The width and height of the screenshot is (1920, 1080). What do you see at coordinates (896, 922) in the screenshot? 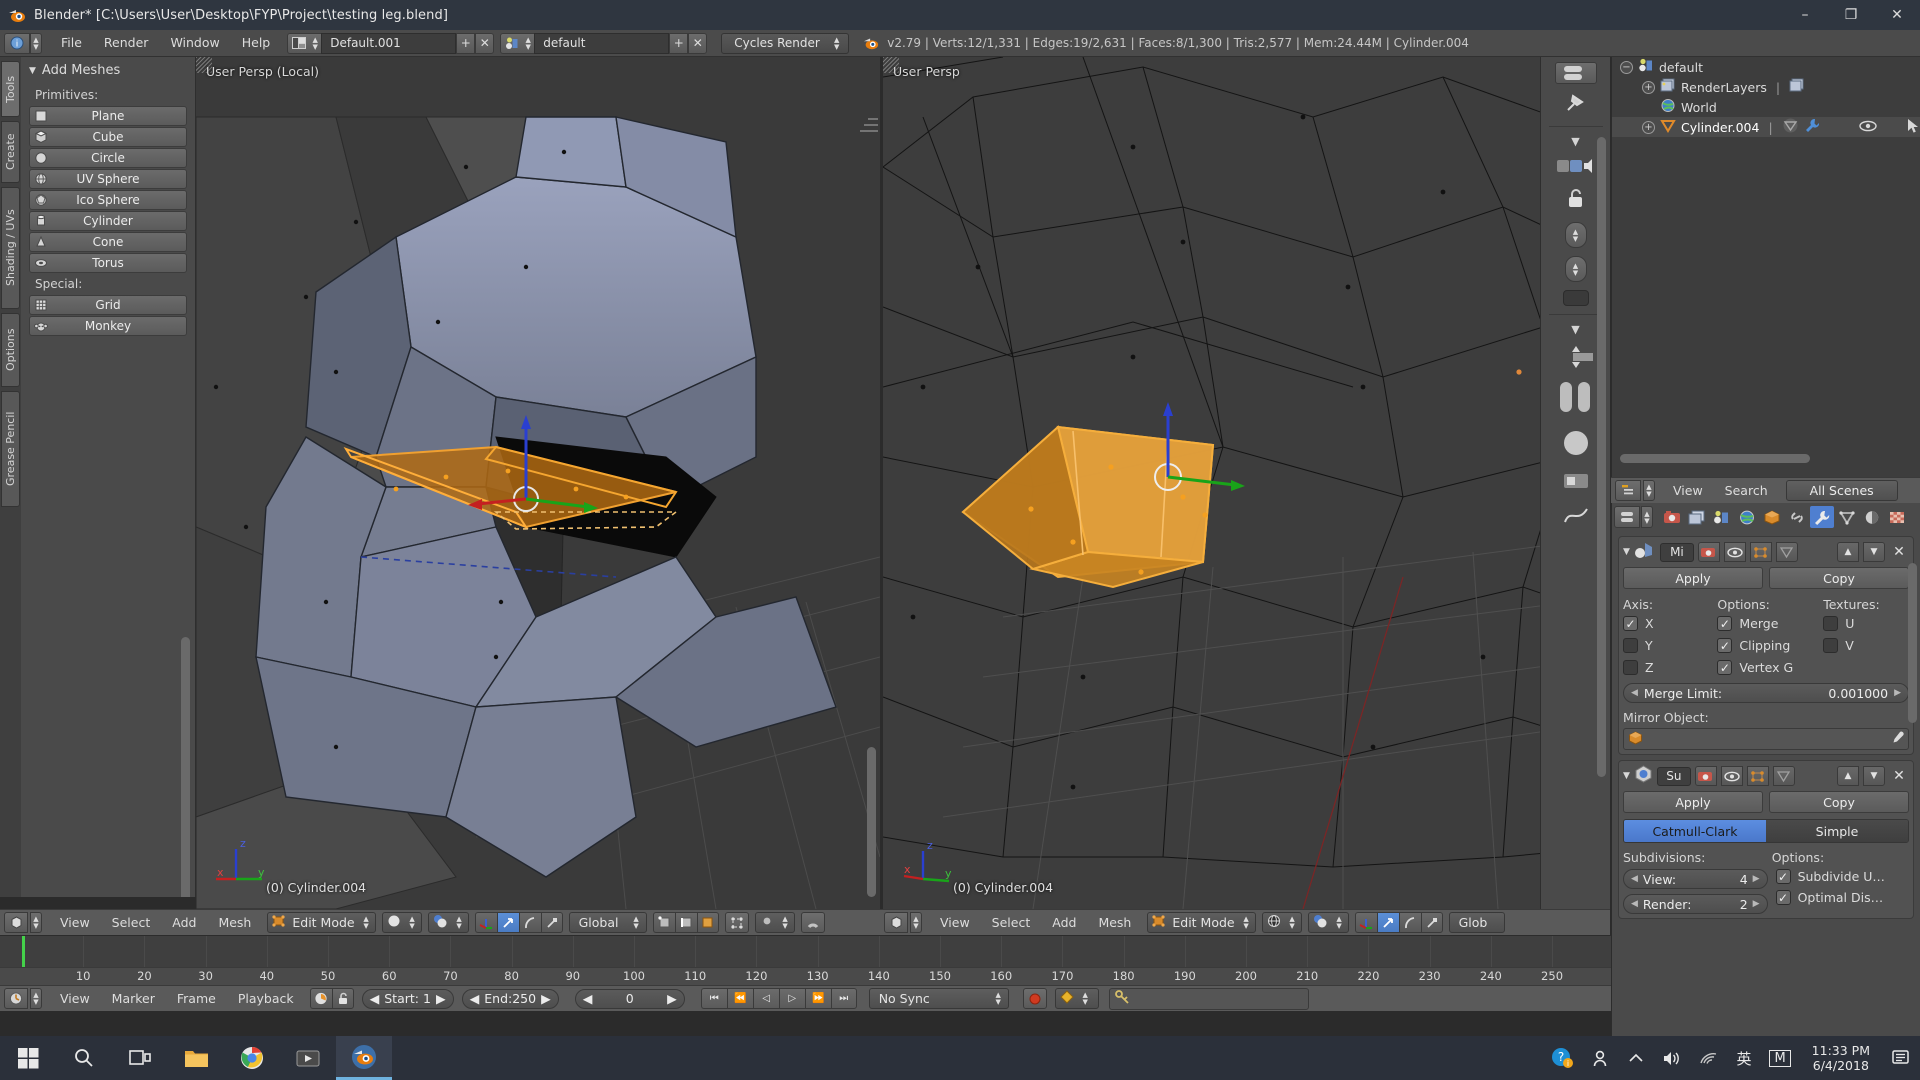
I see `editor-type-3dview-right-icon` at bounding box center [896, 922].